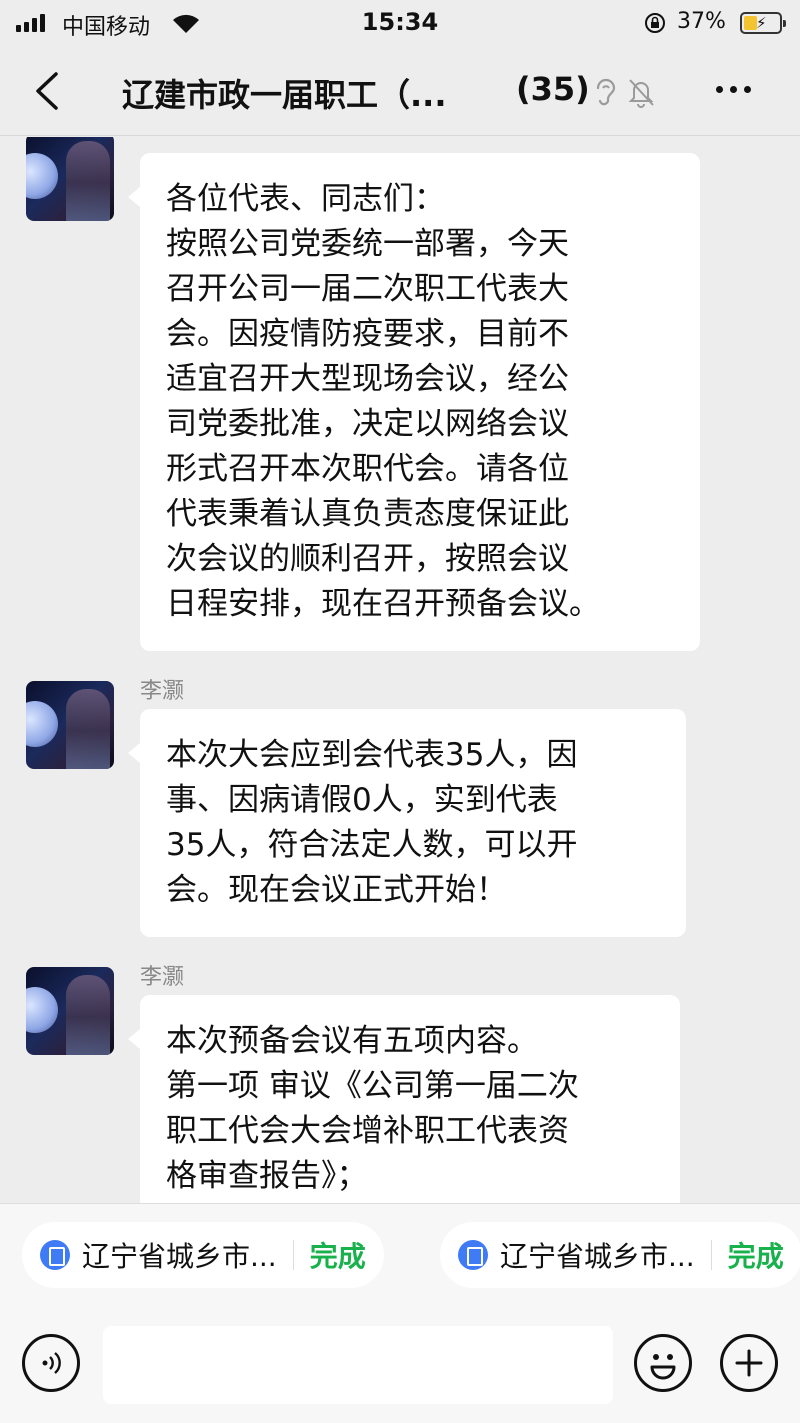 This screenshot has height=1423, width=800. I want to click on more-icon, so click(741, 89).